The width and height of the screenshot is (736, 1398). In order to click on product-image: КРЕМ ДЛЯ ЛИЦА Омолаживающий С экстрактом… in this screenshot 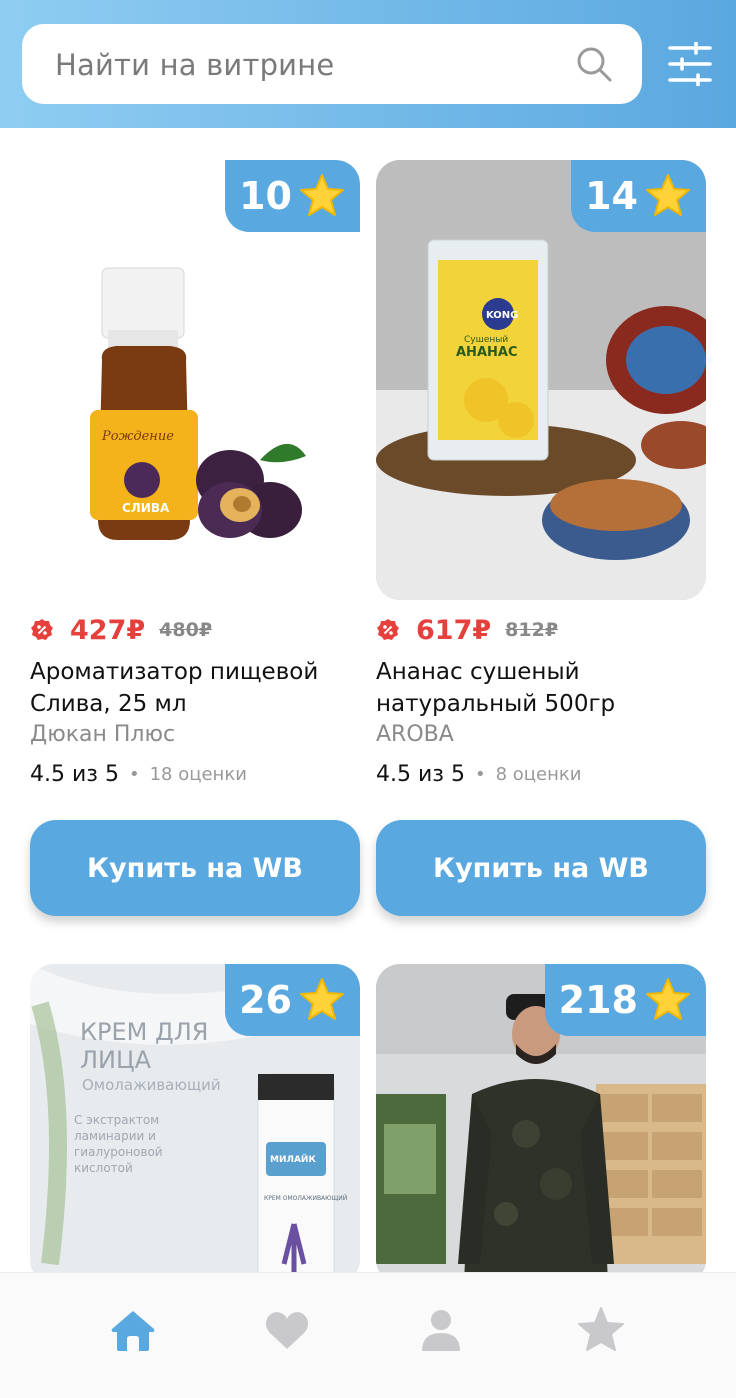, I will do `click(195, 1124)`.